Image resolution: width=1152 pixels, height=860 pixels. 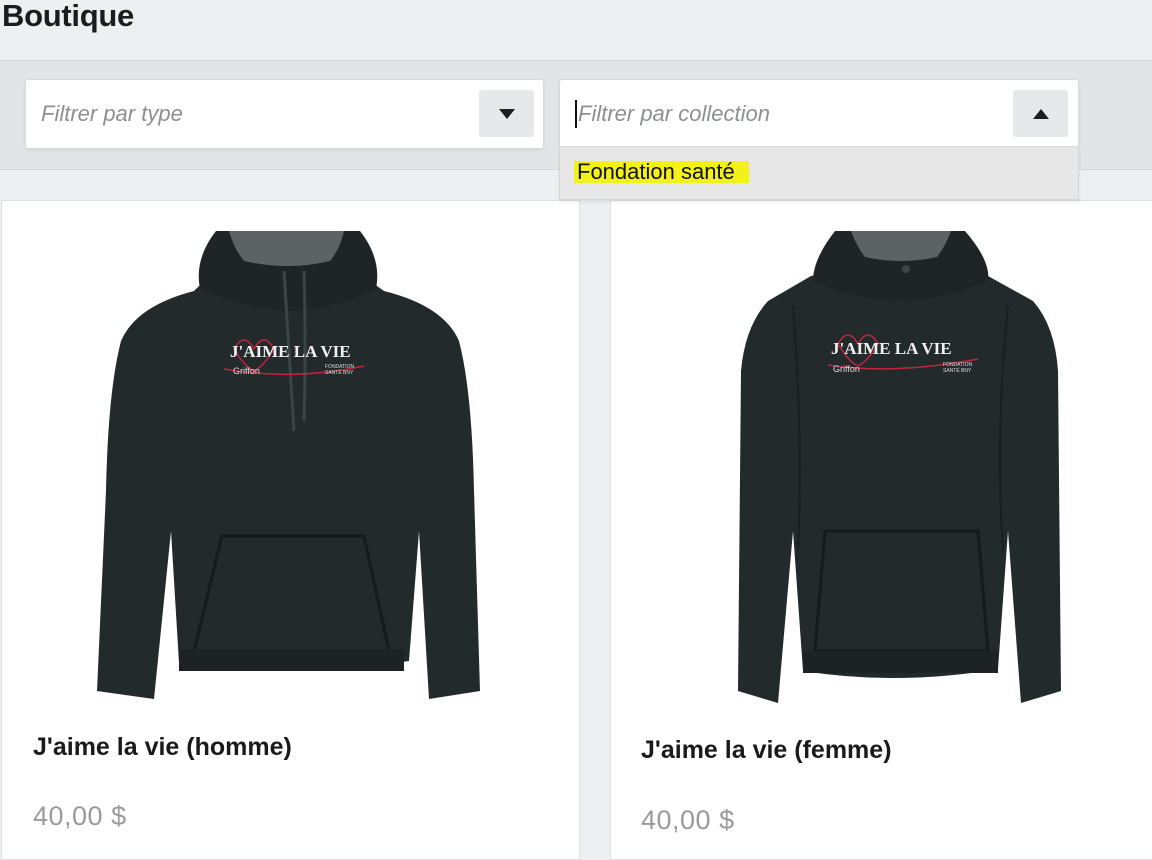 I want to click on chevron-up-icon, so click(x=1040, y=113).